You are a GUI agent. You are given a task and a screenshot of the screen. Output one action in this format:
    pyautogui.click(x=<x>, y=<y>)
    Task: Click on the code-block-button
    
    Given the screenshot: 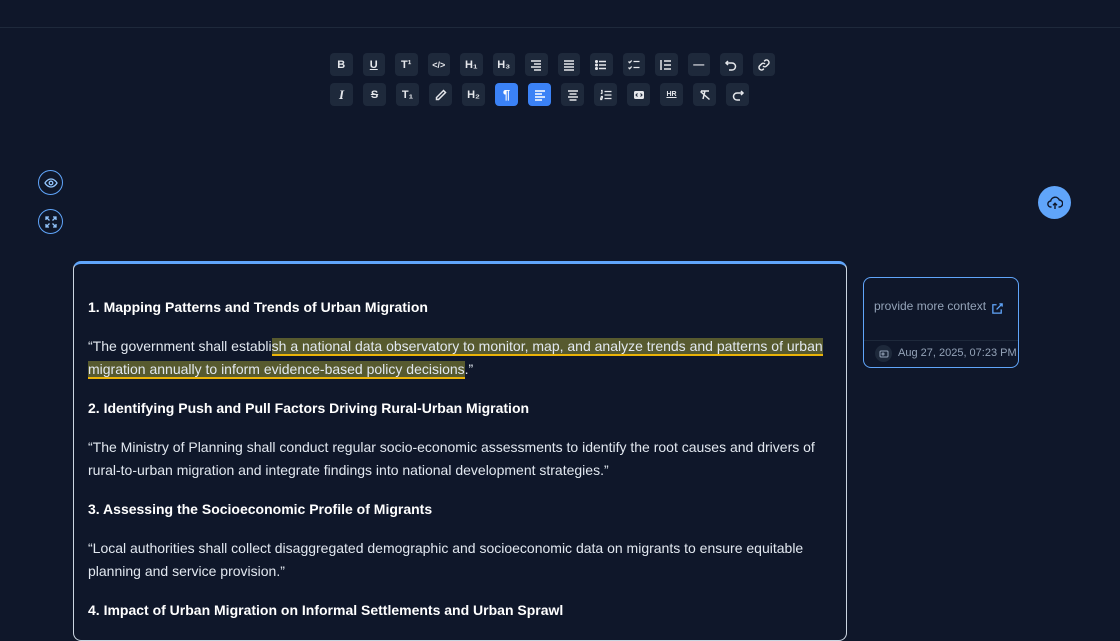 What is the action you would take?
    pyautogui.click(x=638, y=94)
    